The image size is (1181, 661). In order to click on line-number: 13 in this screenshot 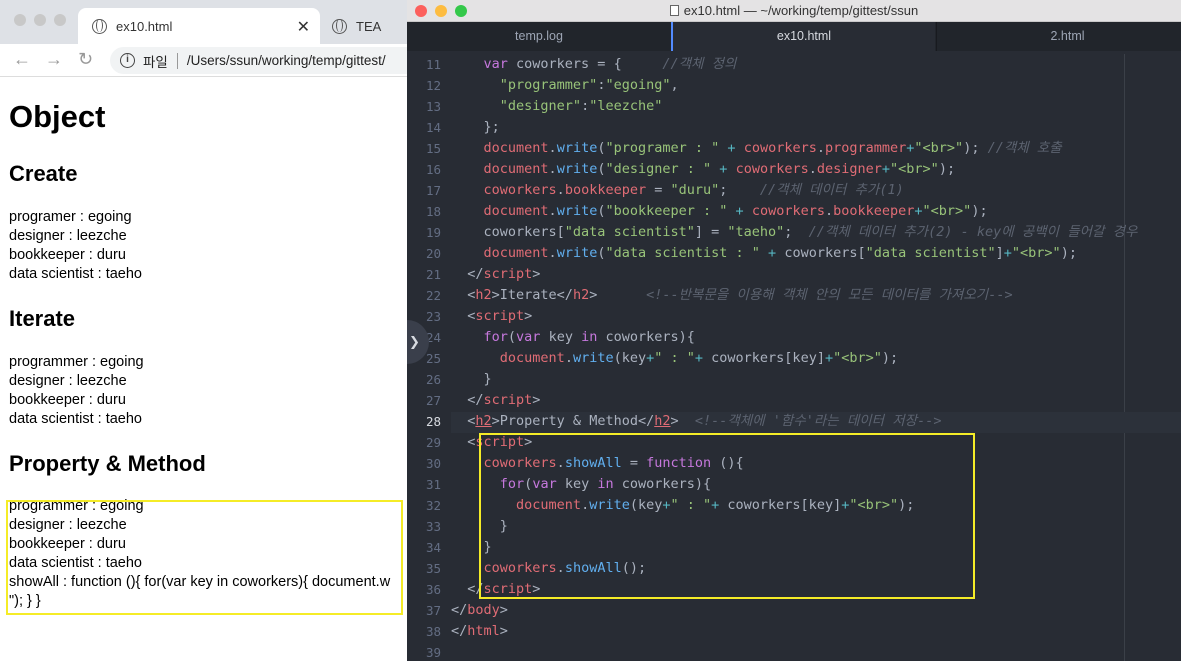, I will do `click(433, 106)`.